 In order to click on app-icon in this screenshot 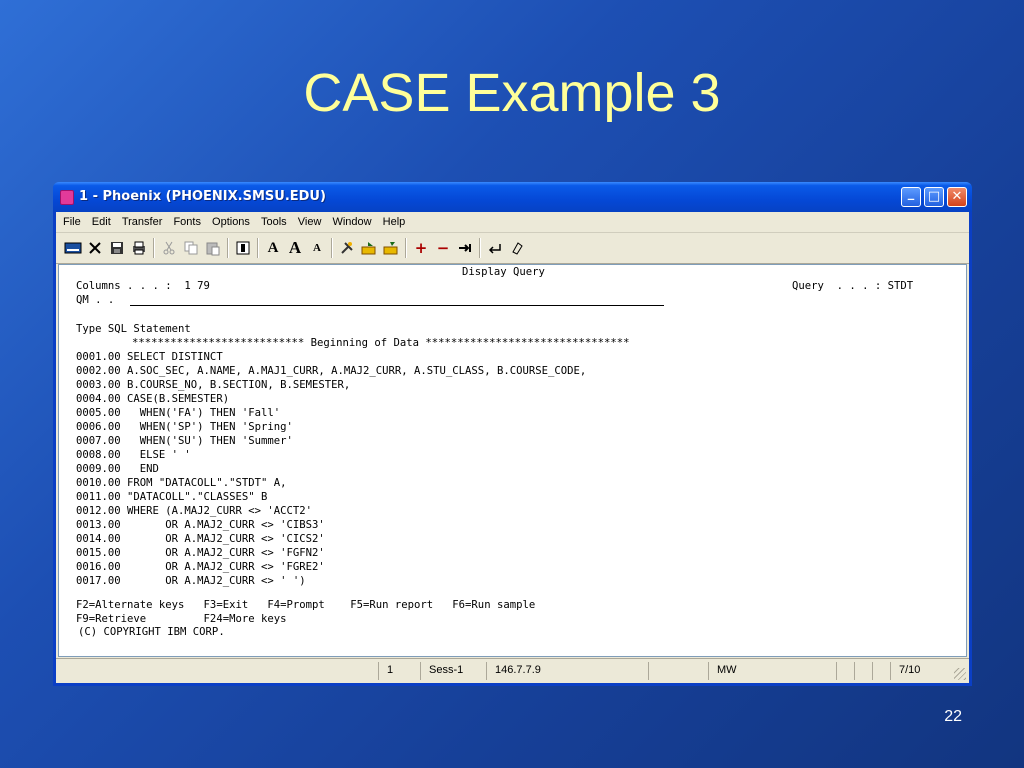, I will do `click(67, 197)`.